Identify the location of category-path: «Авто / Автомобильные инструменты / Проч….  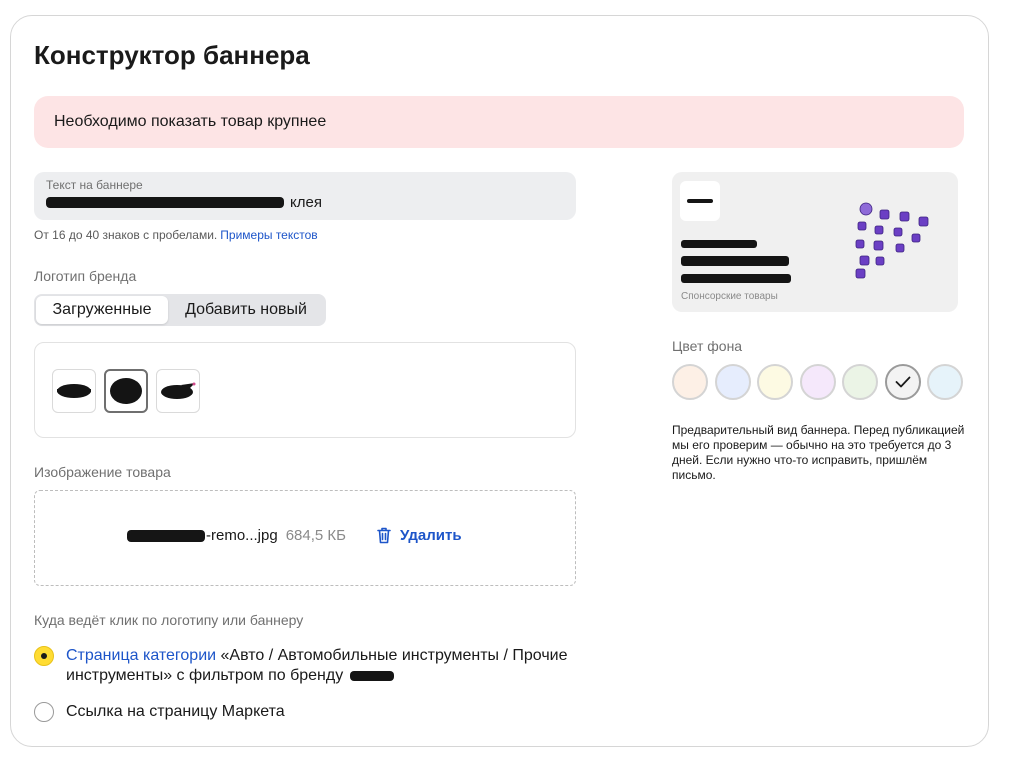
(394, 655).